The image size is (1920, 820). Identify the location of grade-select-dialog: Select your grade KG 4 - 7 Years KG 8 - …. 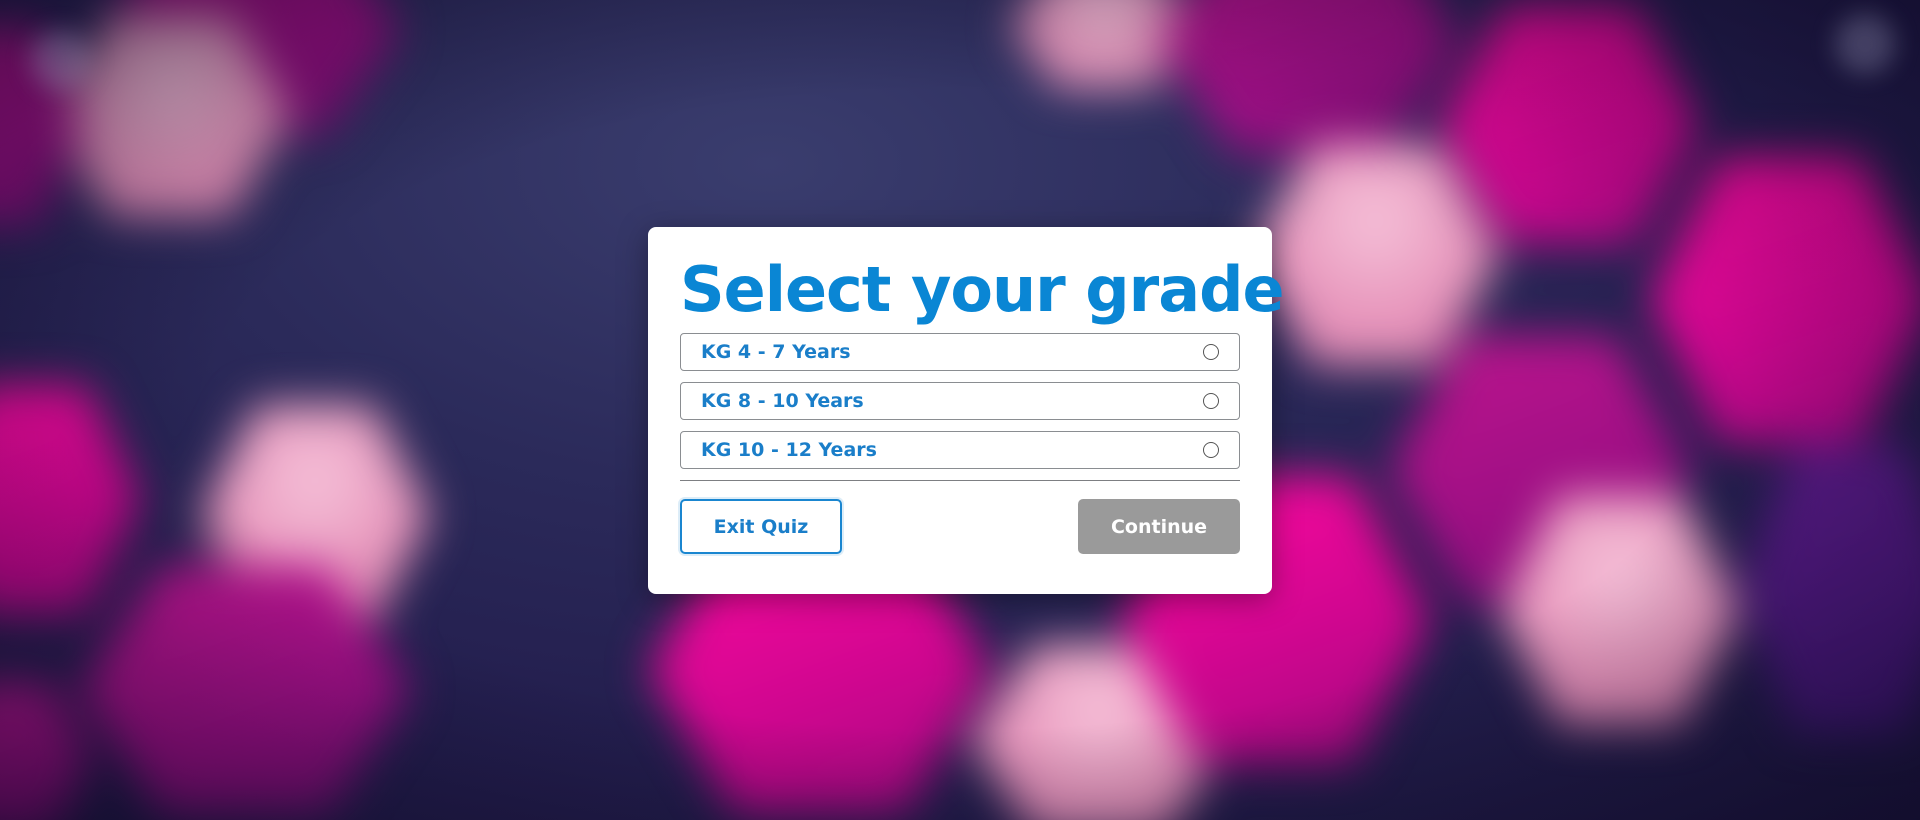
(966, 410).